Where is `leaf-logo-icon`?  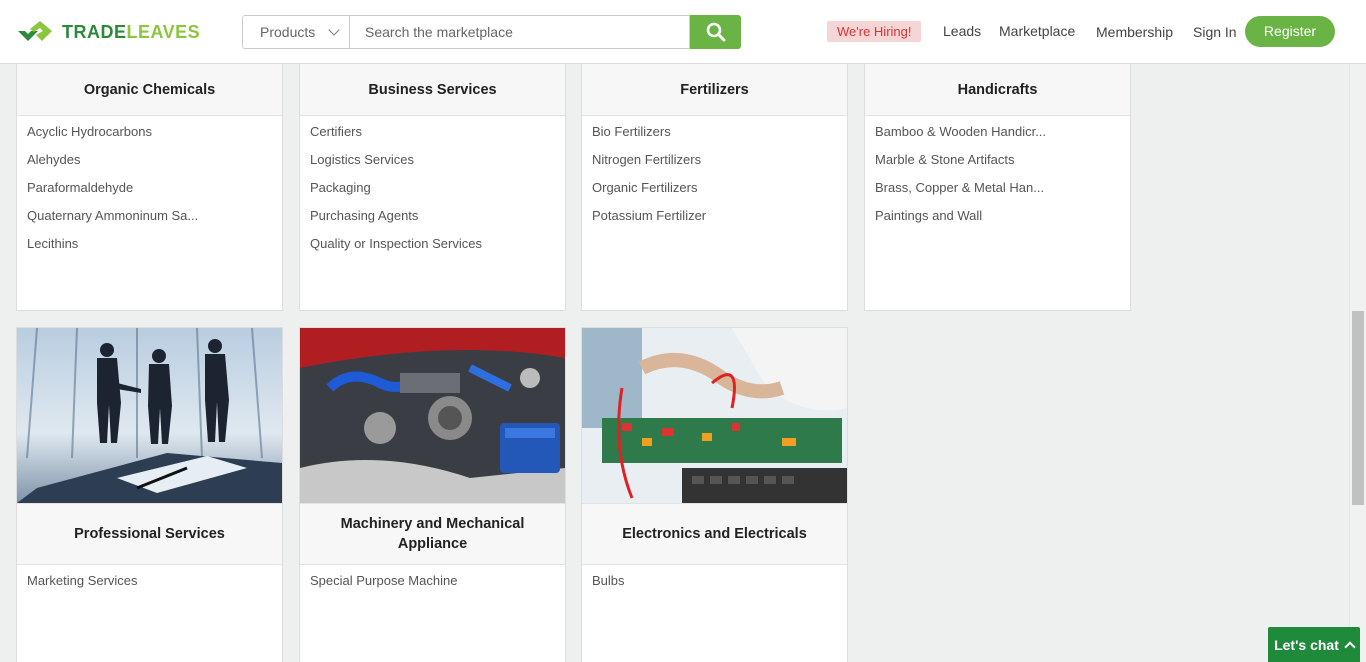 leaf-logo-icon is located at coordinates (35, 31).